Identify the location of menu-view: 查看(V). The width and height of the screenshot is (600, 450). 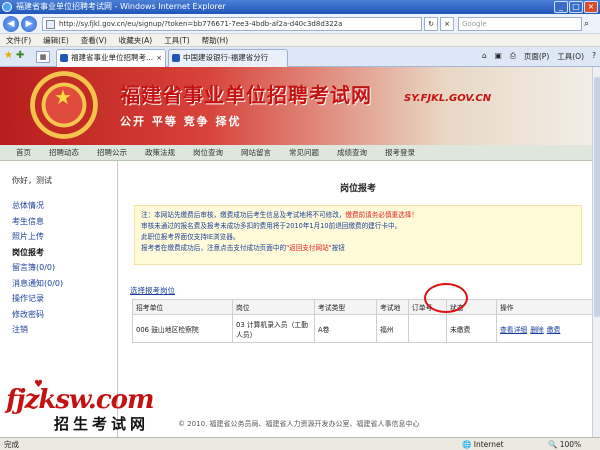
(94, 40).